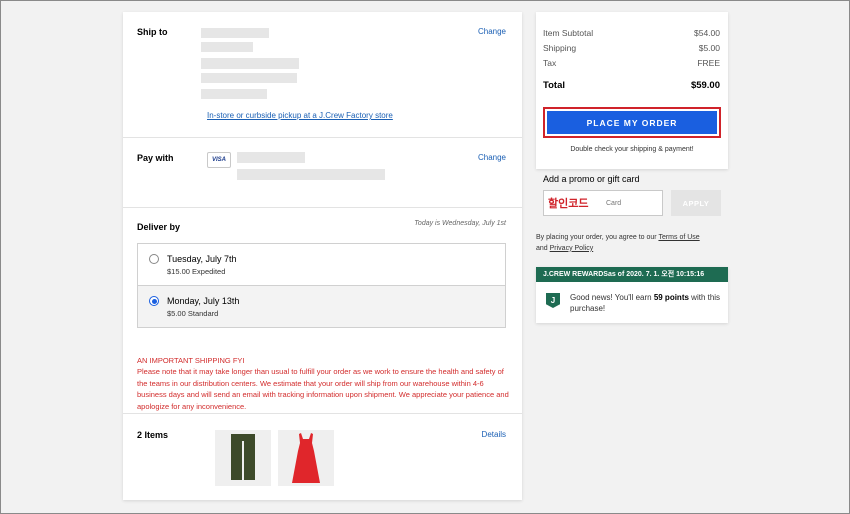  Describe the element at coordinates (492, 157) in the screenshot. I see `pay-with-change-link: Change` at that location.